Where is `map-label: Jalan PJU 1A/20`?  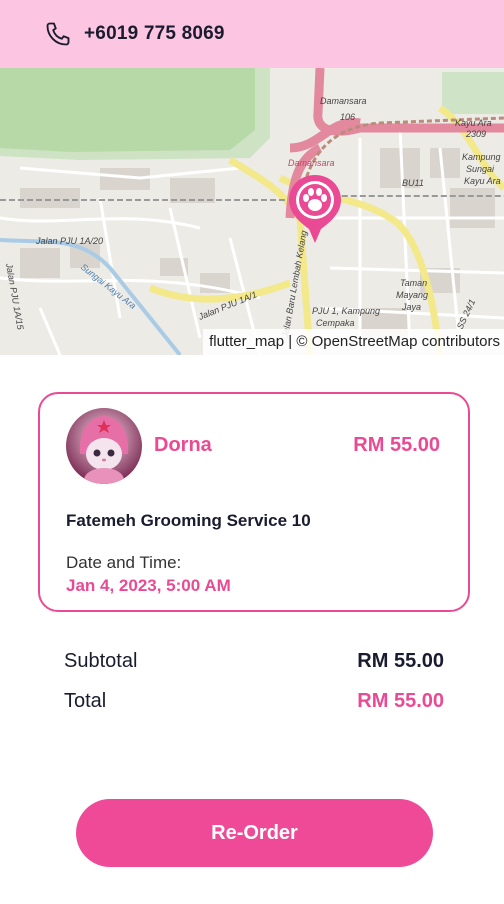
map-label: Jalan PJU 1A/20 is located at coordinates (69, 241).